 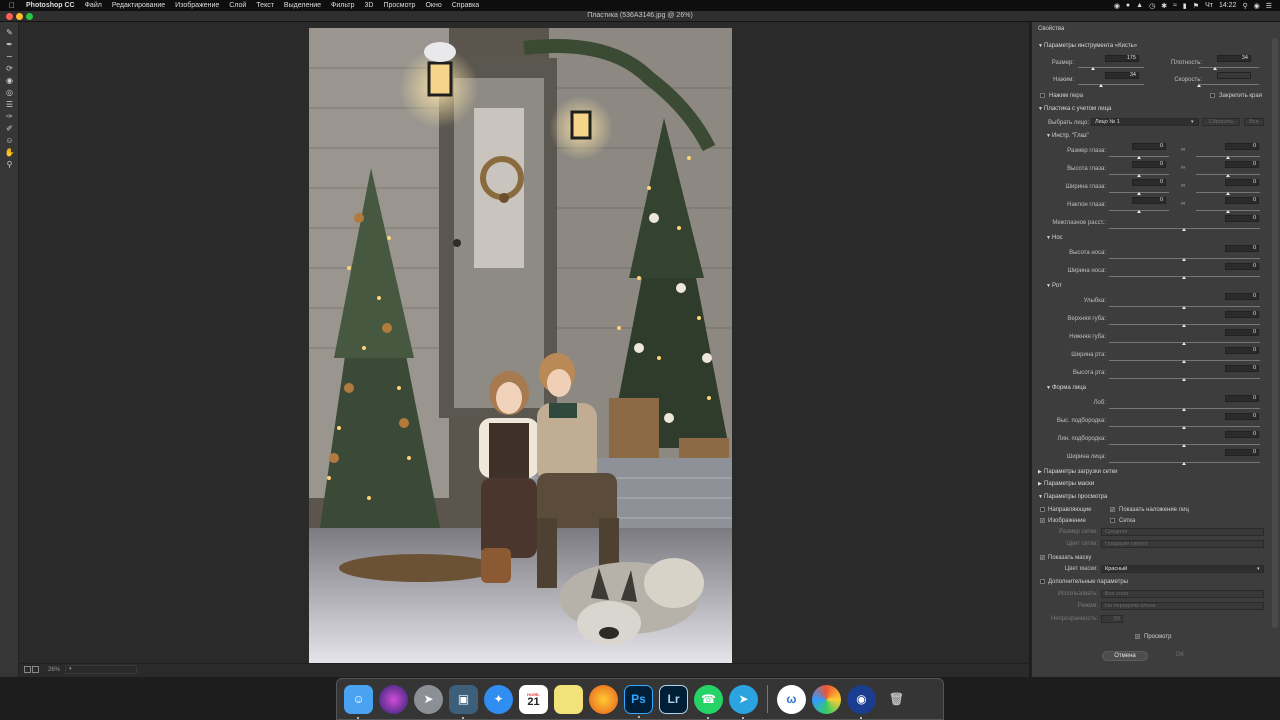 What do you see at coordinates (1184, 343) in the screenshot?
I see `lower-lip-knob` at bounding box center [1184, 343].